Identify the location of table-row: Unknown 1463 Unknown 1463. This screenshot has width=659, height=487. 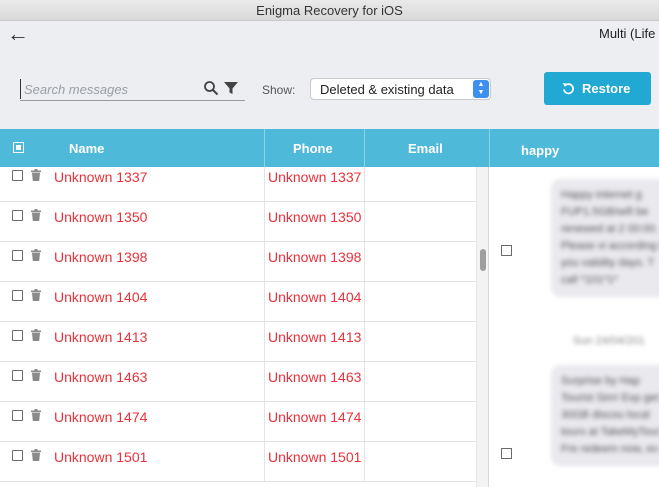
(238, 381).